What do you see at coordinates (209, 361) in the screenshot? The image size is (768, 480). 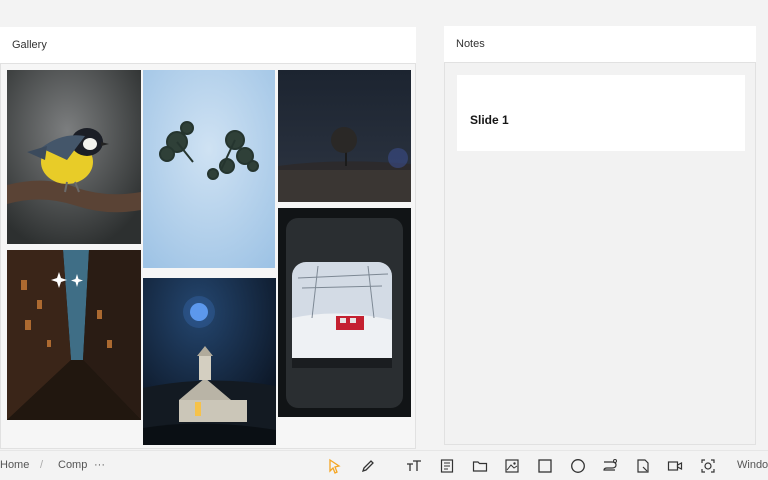 I see `gallery-photo-church` at bounding box center [209, 361].